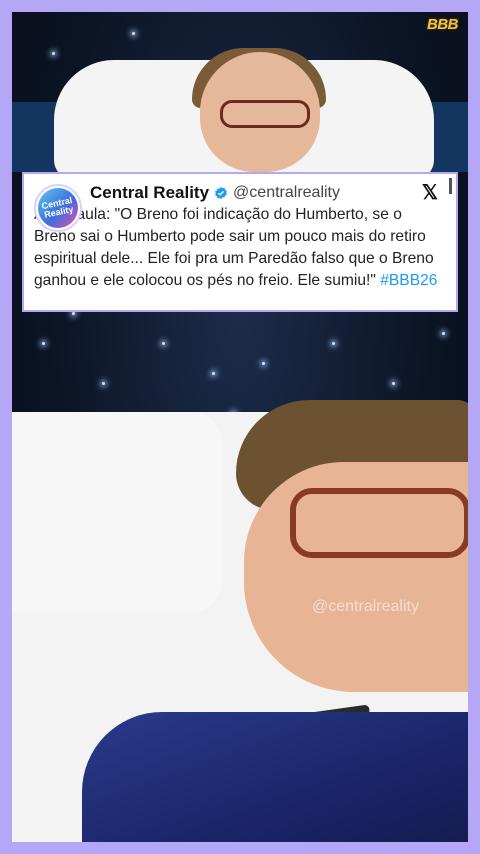  What do you see at coordinates (365, 606) in the screenshot?
I see `watermark: @centralreality` at bounding box center [365, 606].